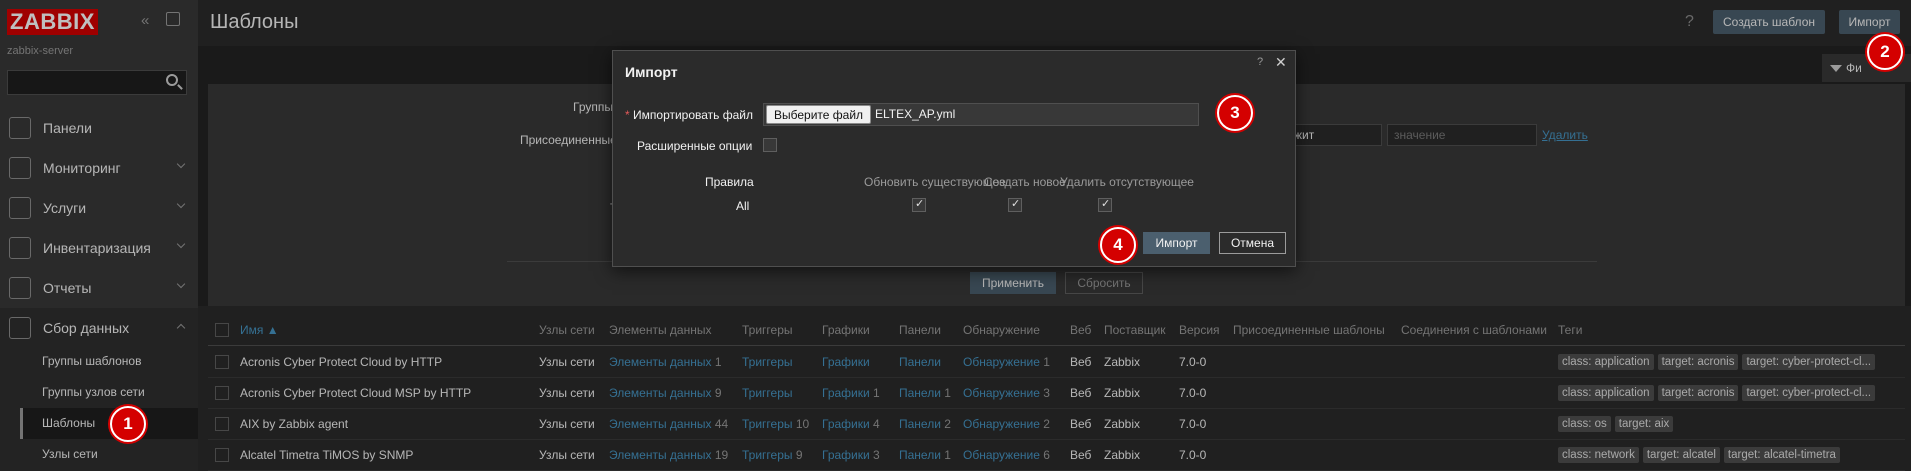 Image resolution: width=1911 pixels, height=471 pixels. What do you see at coordinates (693, 115) in the screenshot?
I see `import-file-label-text: Импортировать файл` at bounding box center [693, 115].